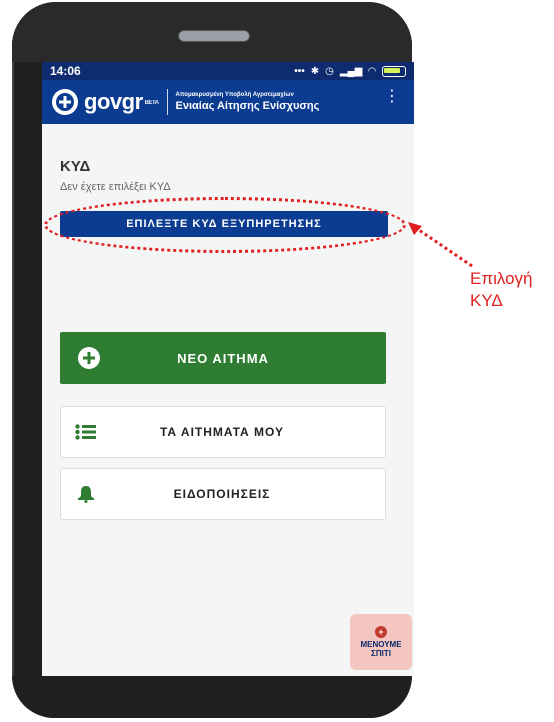 The image size is (554, 722). What do you see at coordinates (65, 71) in the screenshot?
I see `status-time: 14:06` at bounding box center [65, 71].